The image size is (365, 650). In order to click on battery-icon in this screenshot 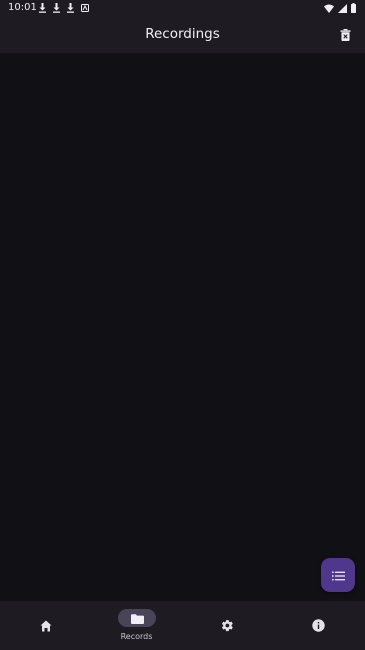, I will do `click(353, 8)`.